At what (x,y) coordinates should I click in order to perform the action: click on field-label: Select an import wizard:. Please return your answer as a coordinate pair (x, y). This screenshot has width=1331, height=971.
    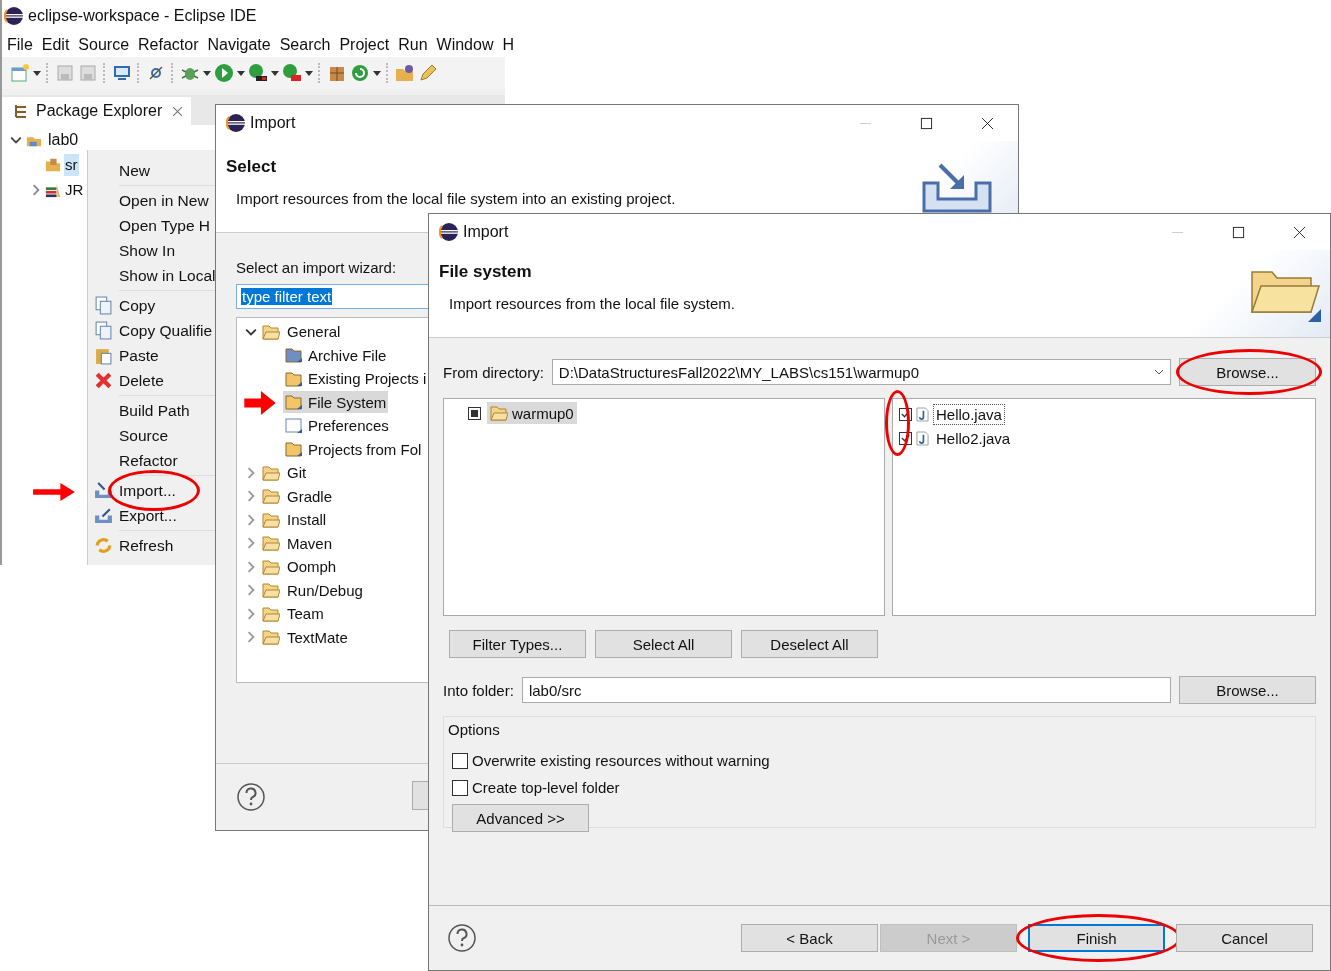
    Looking at the image, I should click on (316, 267).